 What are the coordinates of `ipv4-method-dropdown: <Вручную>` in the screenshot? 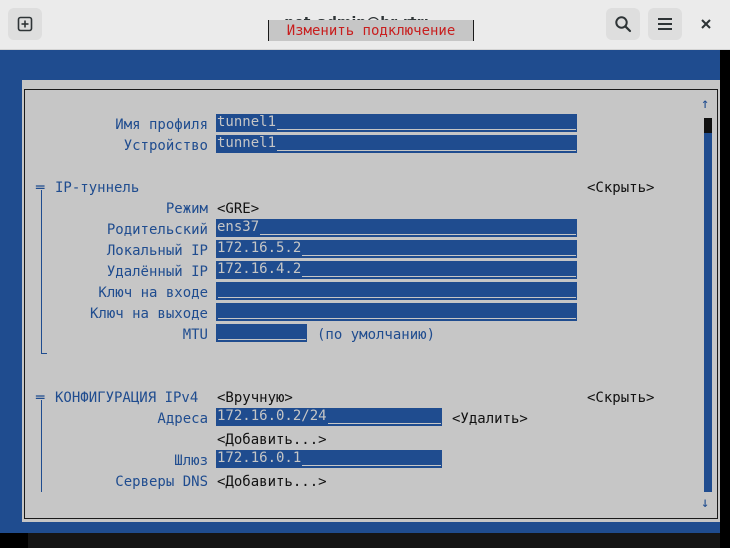 It's located at (255, 398).